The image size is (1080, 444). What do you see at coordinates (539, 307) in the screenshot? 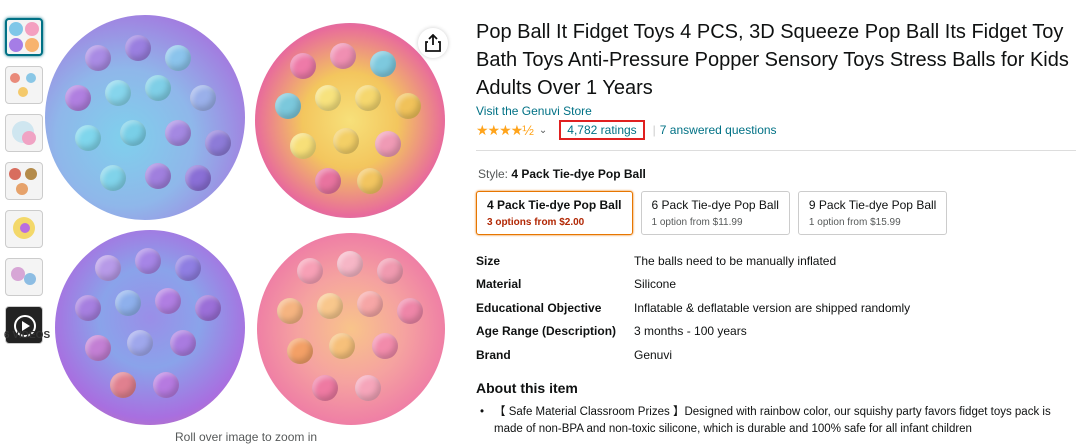
I see `spec-key: Educational Objective` at bounding box center [539, 307].